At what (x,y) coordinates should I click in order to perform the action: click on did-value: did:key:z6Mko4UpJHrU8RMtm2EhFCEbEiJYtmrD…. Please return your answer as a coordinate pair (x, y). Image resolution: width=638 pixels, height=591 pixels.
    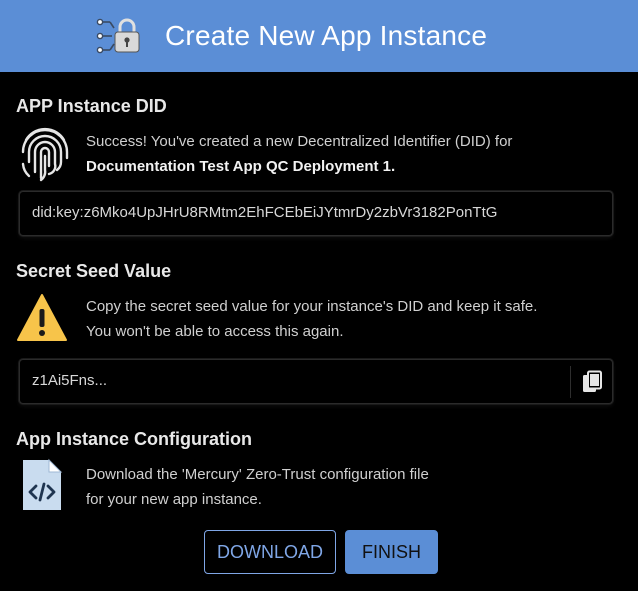
    Looking at the image, I should click on (264, 212).